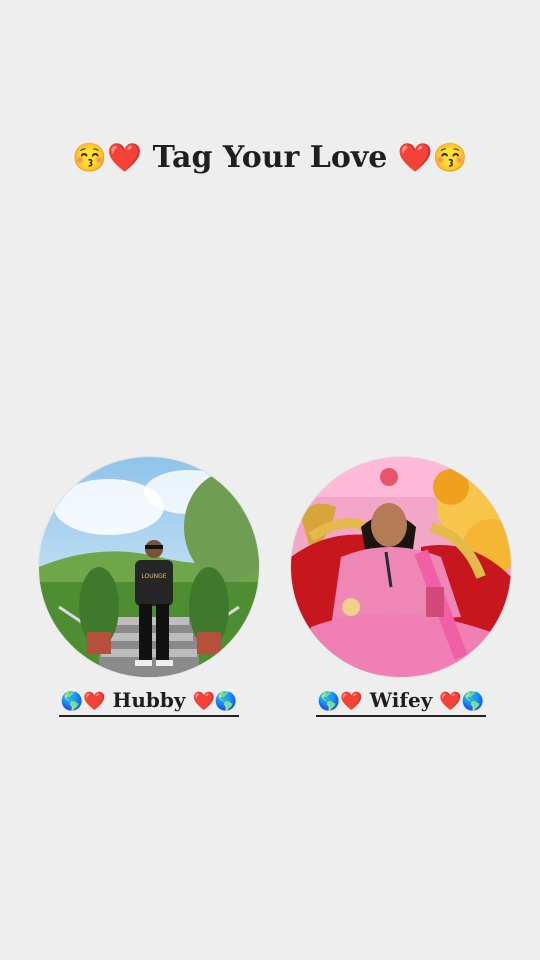  I want to click on title-text: Tag Your Love, so click(270, 157).